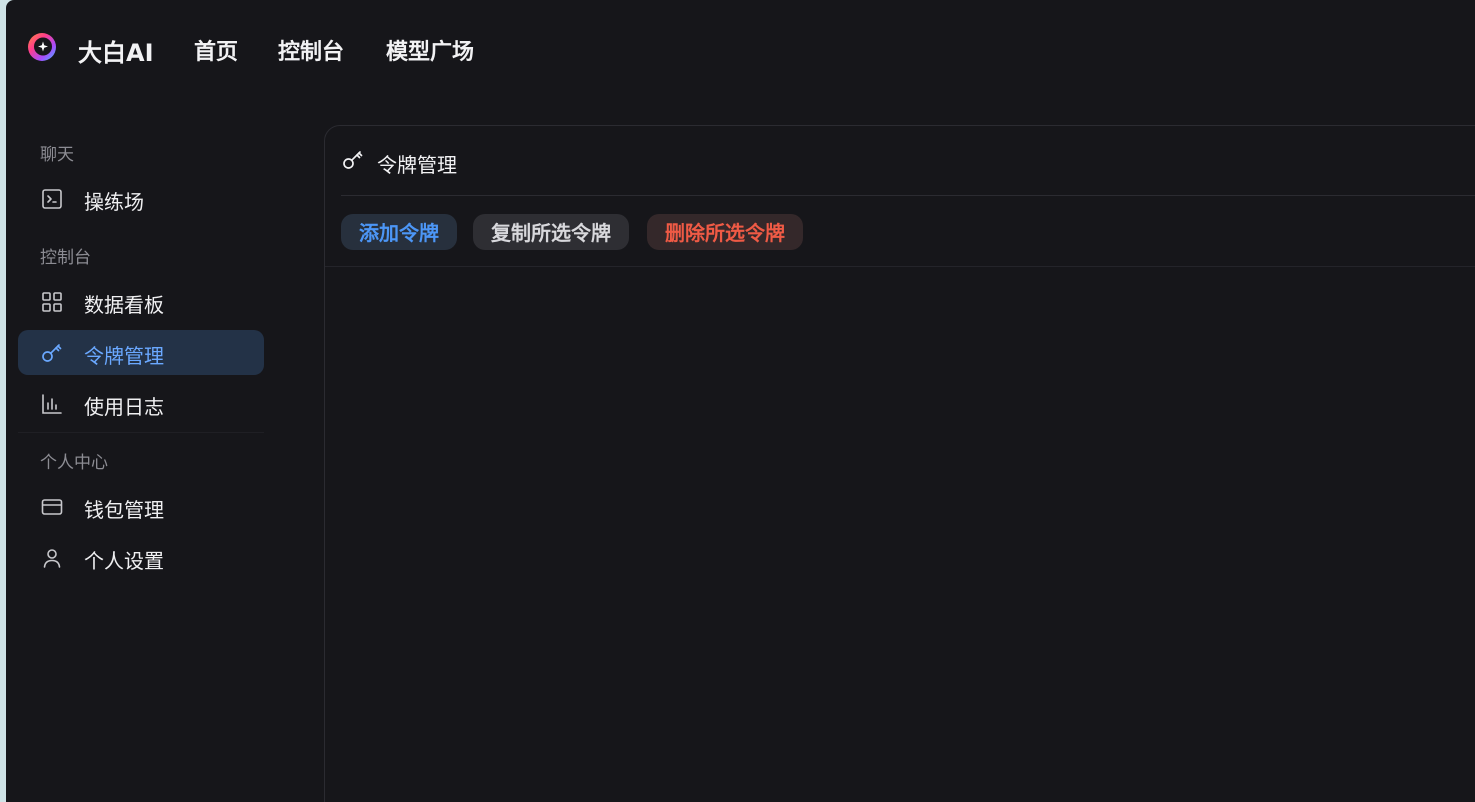  I want to click on sidebar-item-dashboard: 数据看板, so click(141, 301).